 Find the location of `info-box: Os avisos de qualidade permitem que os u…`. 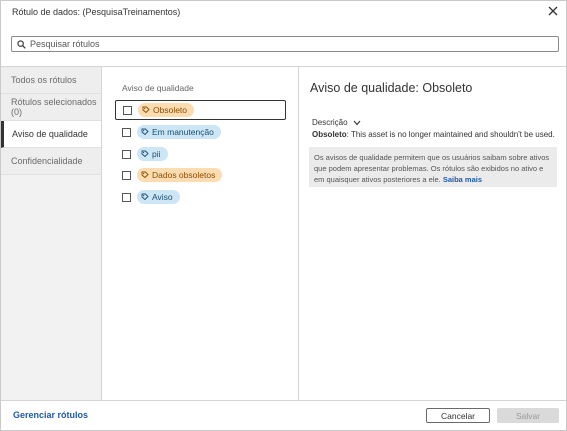

info-box: Os avisos de qualidade permitem que os u… is located at coordinates (433, 167).